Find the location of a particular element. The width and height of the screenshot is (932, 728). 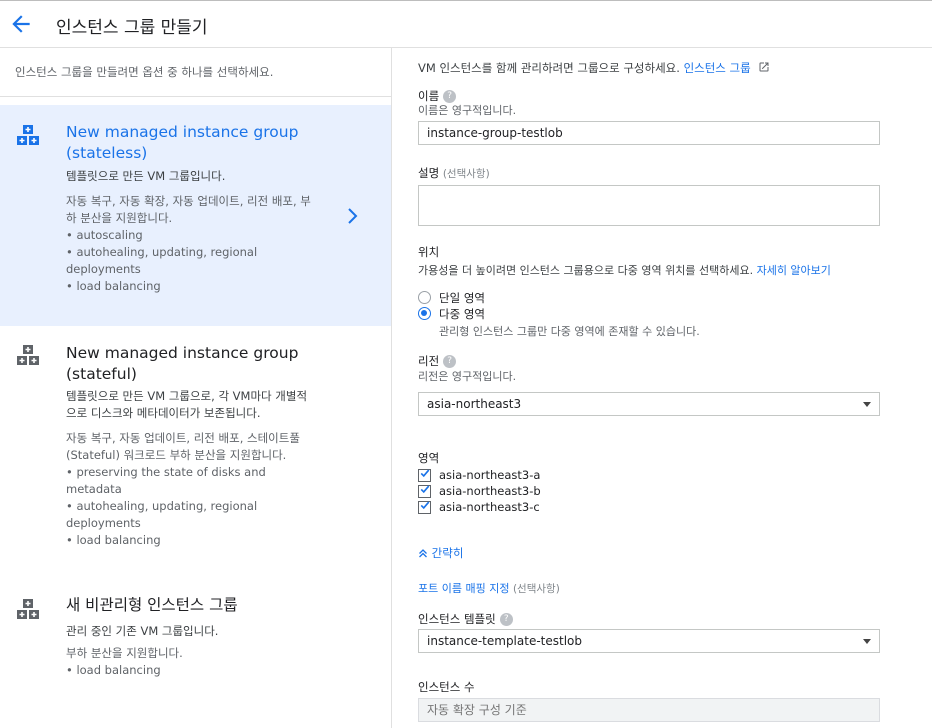

detail-line: 하 분산을 지원합니다. is located at coordinates (119, 218).